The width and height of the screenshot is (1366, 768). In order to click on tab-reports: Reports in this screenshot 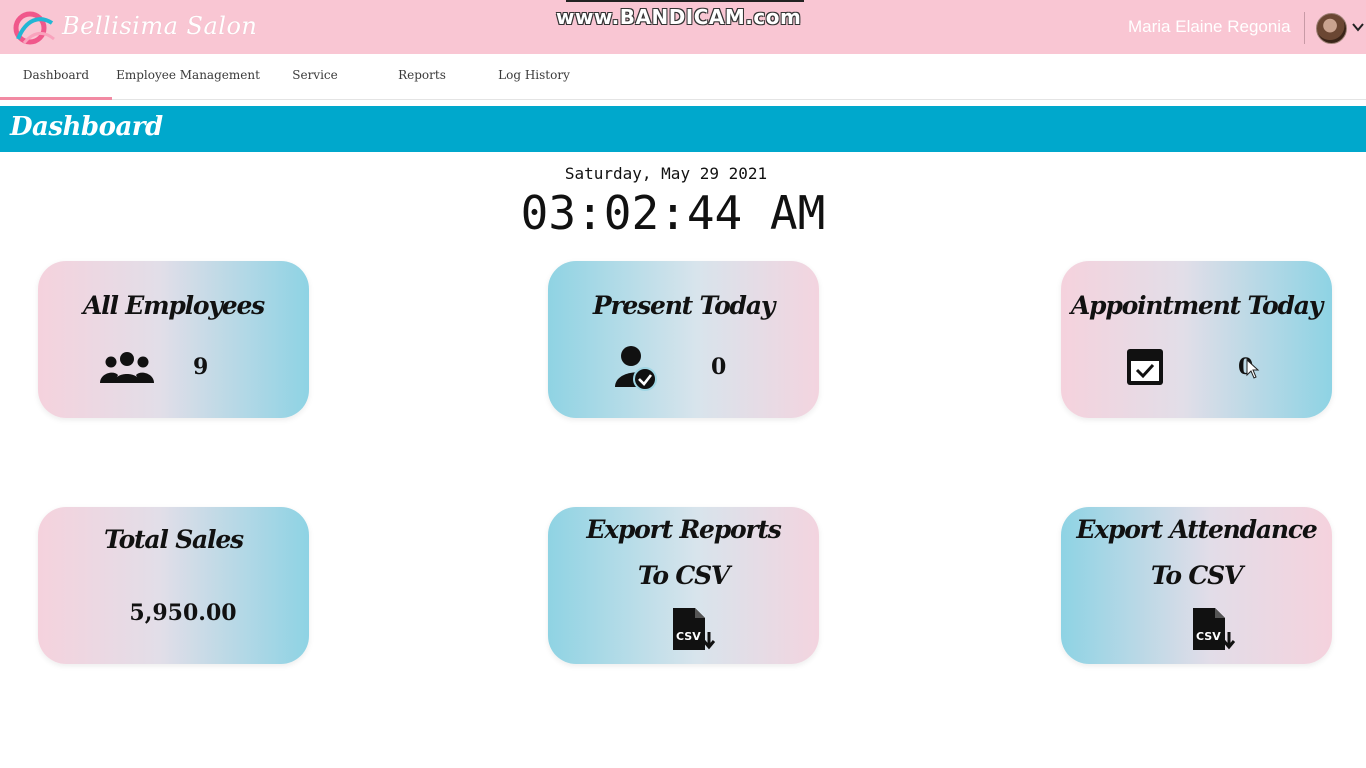, I will do `click(422, 77)`.